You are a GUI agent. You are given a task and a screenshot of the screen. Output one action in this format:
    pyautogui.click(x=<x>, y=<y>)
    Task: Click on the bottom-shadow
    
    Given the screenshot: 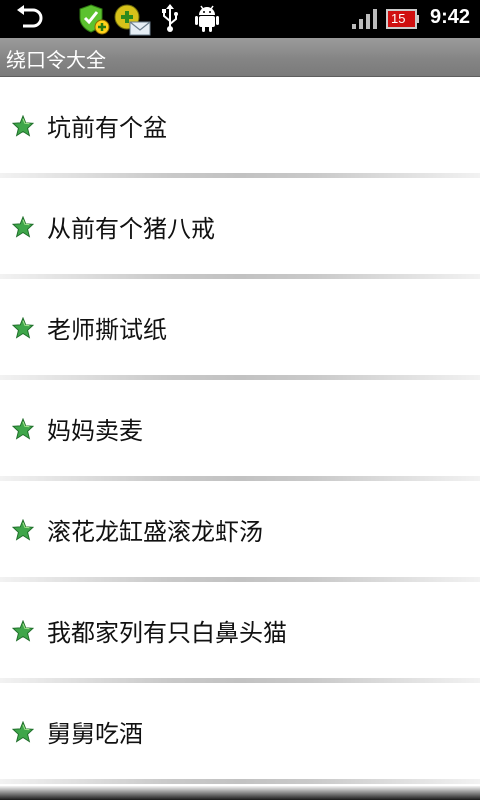 What is the action you would take?
    pyautogui.click(x=240, y=793)
    